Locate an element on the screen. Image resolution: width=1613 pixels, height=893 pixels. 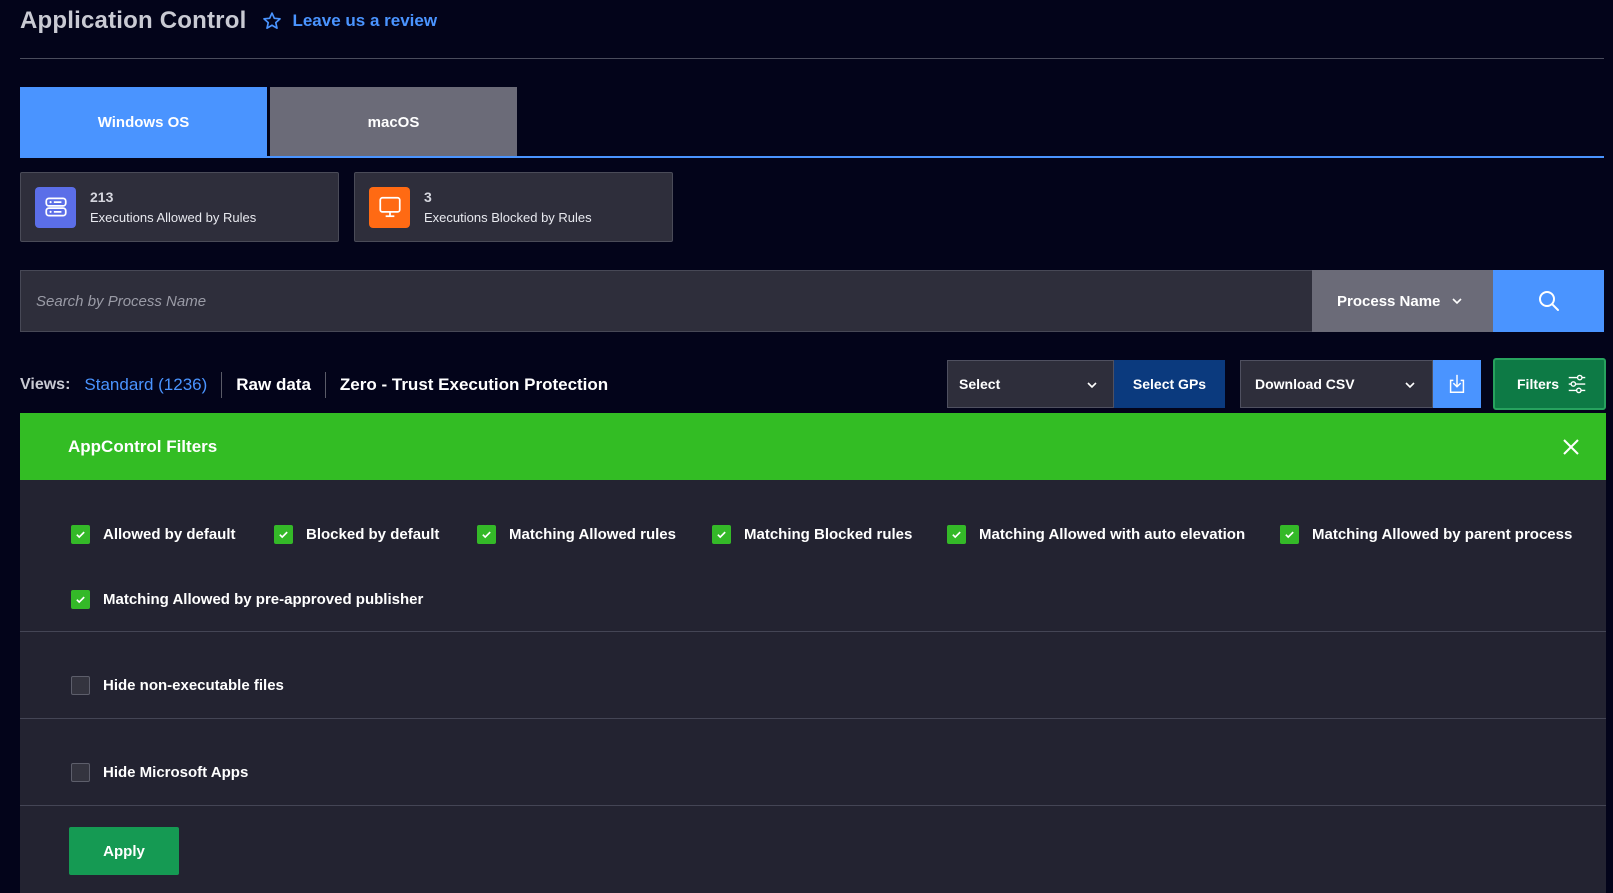
filter-matching-allowed-rules: Matching Allowed rules is located at coordinates (576, 534).